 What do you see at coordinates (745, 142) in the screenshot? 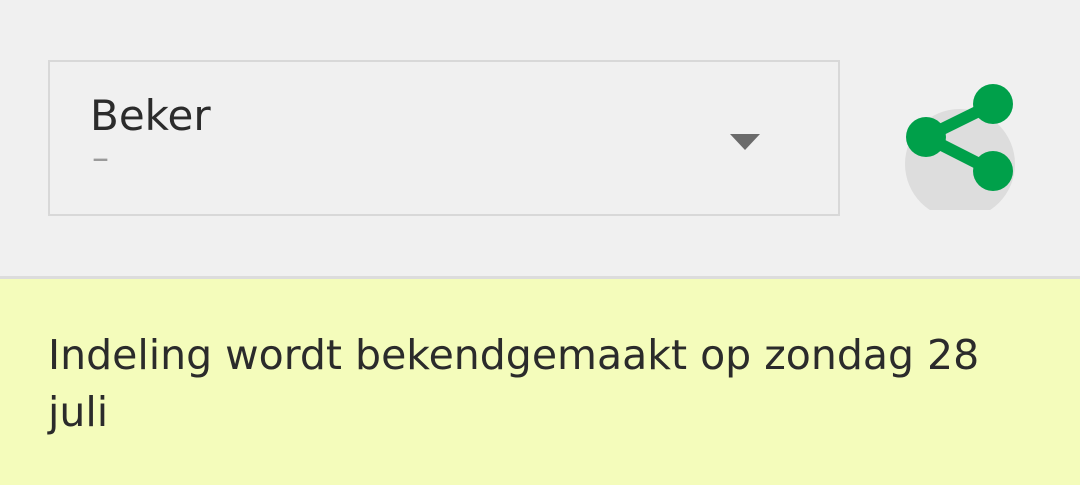
I see `chevron-down-icon` at bounding box center [745, 142].